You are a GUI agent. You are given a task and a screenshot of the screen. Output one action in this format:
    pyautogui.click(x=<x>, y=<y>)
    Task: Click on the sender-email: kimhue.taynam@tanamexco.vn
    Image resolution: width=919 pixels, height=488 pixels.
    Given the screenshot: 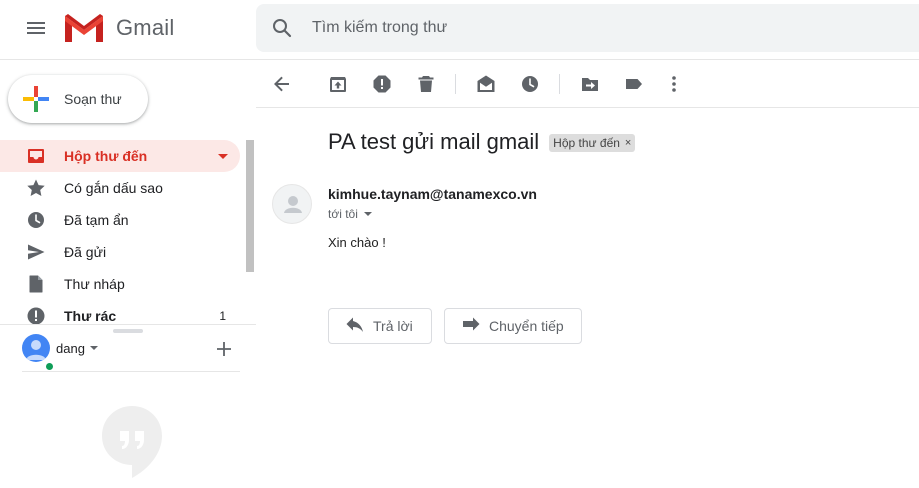 What is the action you would take?
    pyautogui.click(x=432, y=194)
    